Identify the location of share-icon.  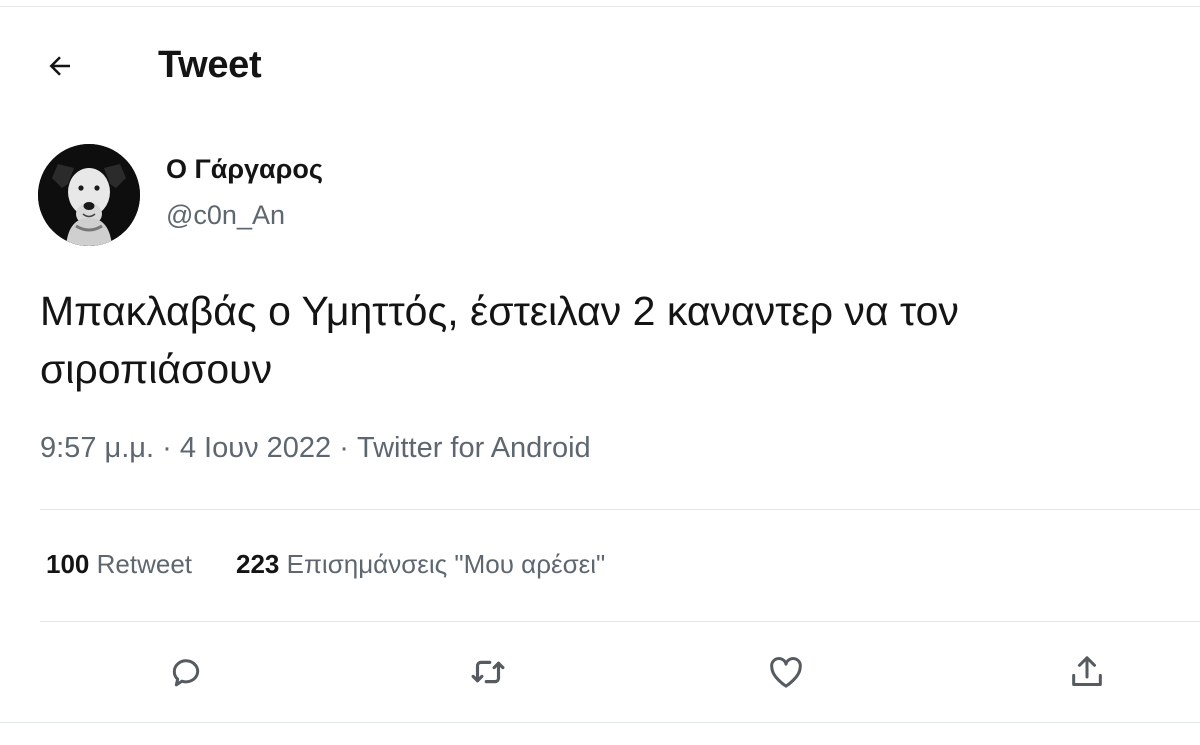
(1087, 671).